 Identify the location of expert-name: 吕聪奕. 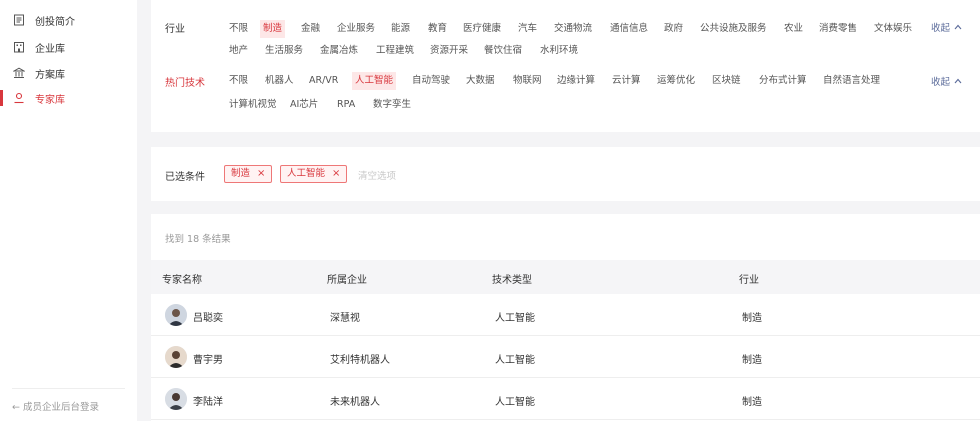
(208, 316).